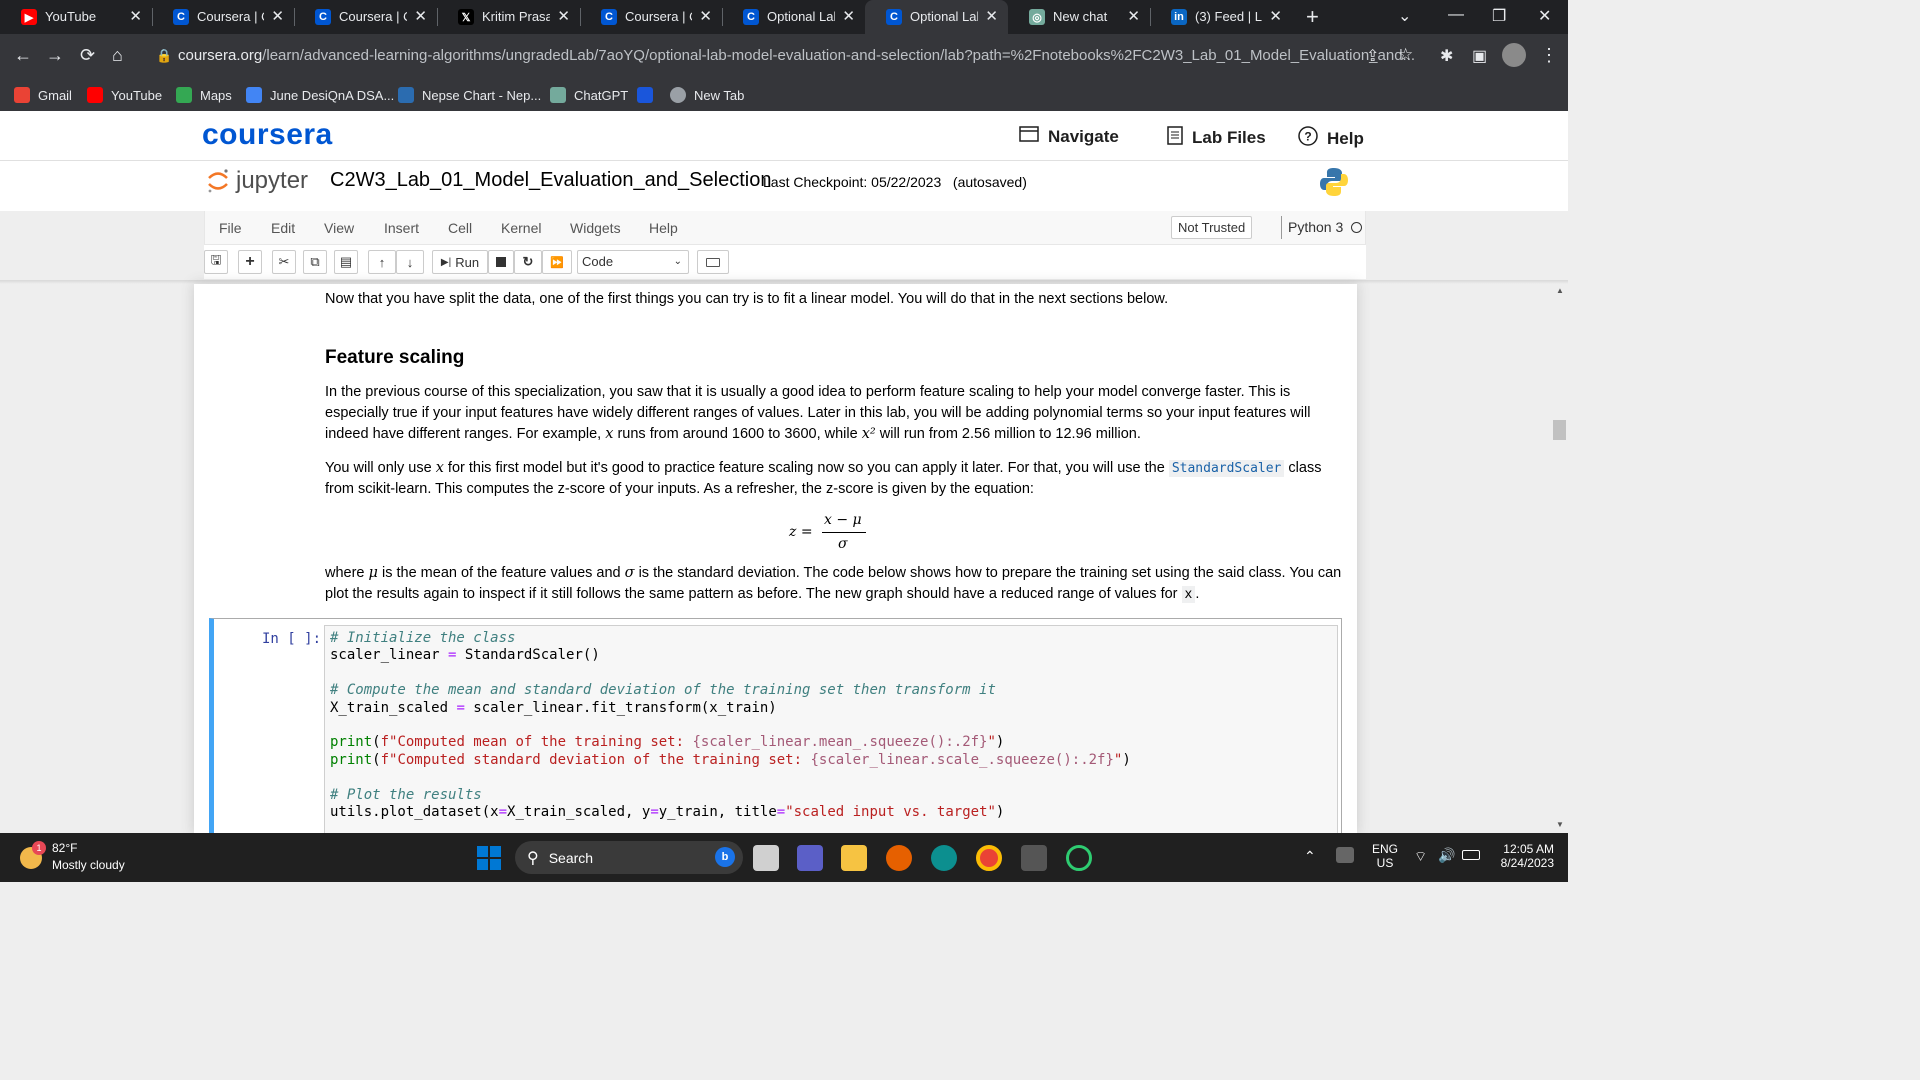 Image resolution: width=1920 pixels, height=1080 pixels. What do you see at coordinates (1221, 17) in the screenshot?
I see `browser-tab: in (3) Feed | Link ✕` at bounding box center [1221, 17].